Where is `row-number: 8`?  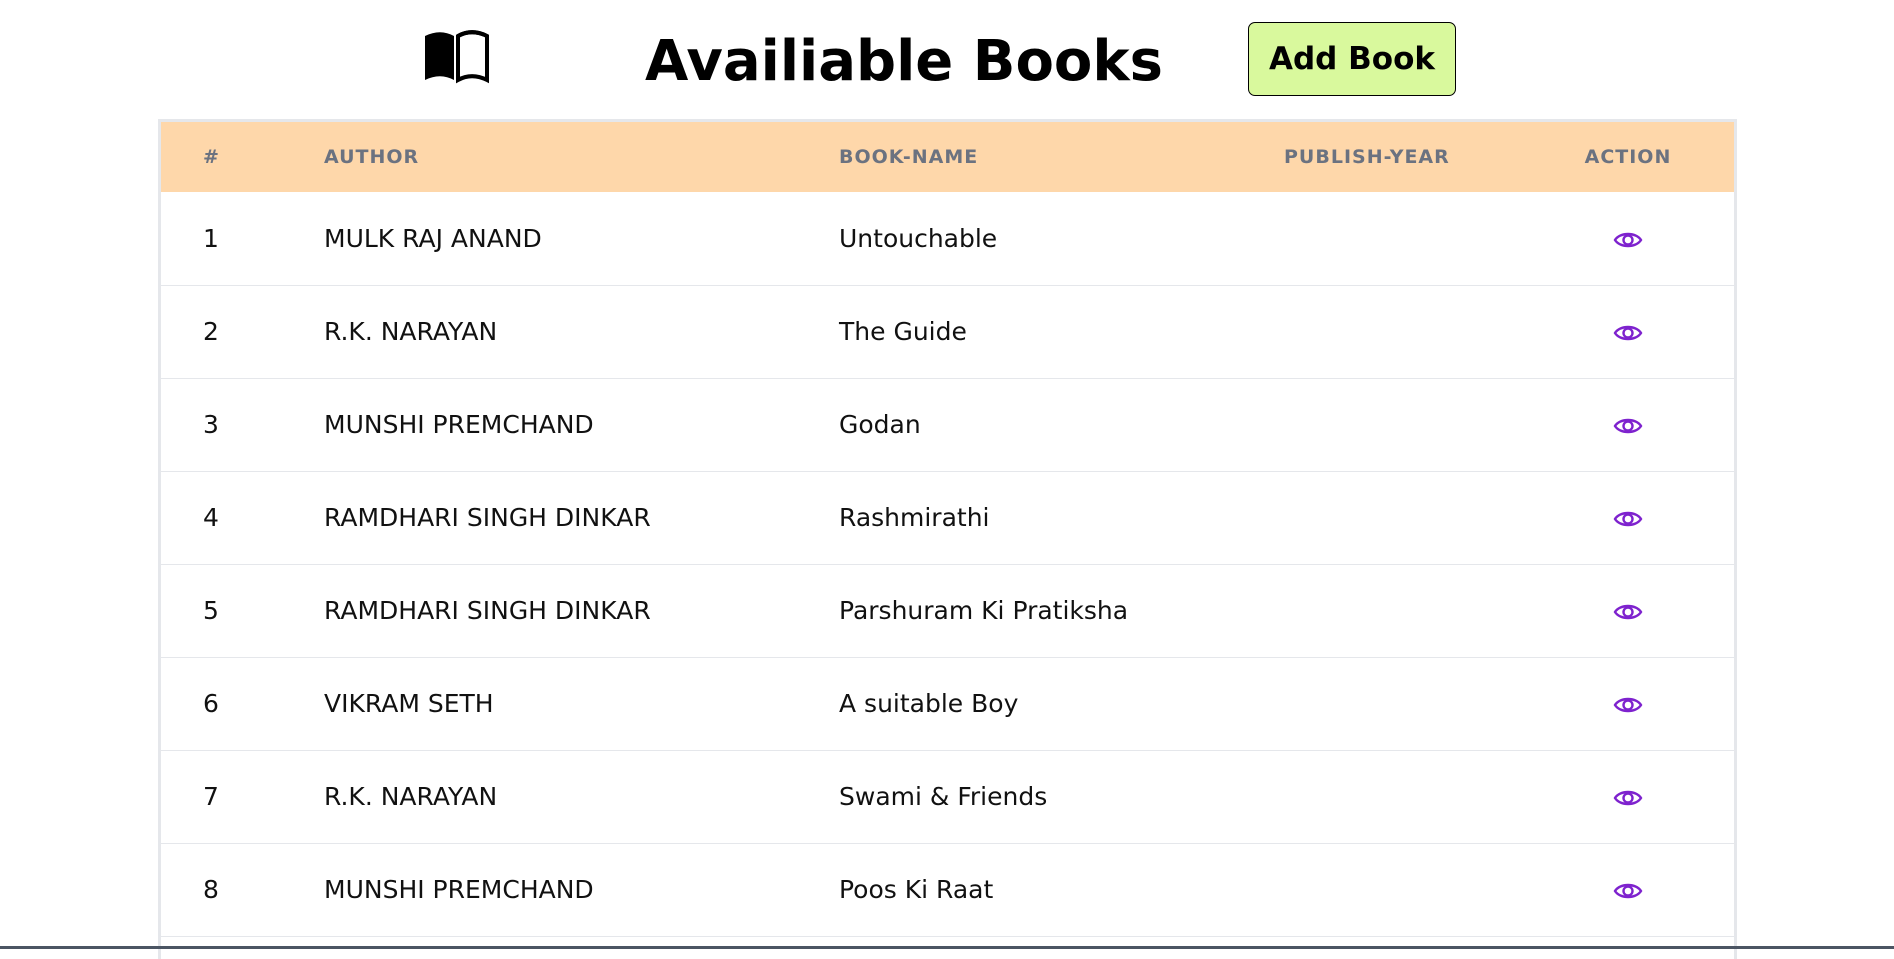 row-number: 8 is located at coordinates (211, 889).